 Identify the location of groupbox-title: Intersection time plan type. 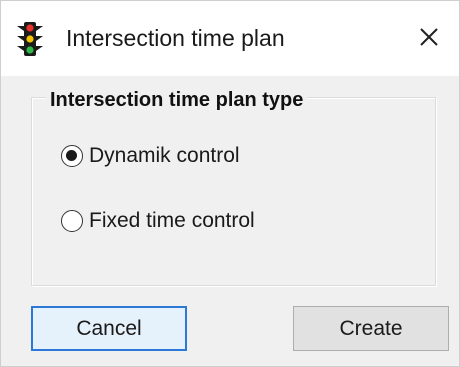
(177, 100).